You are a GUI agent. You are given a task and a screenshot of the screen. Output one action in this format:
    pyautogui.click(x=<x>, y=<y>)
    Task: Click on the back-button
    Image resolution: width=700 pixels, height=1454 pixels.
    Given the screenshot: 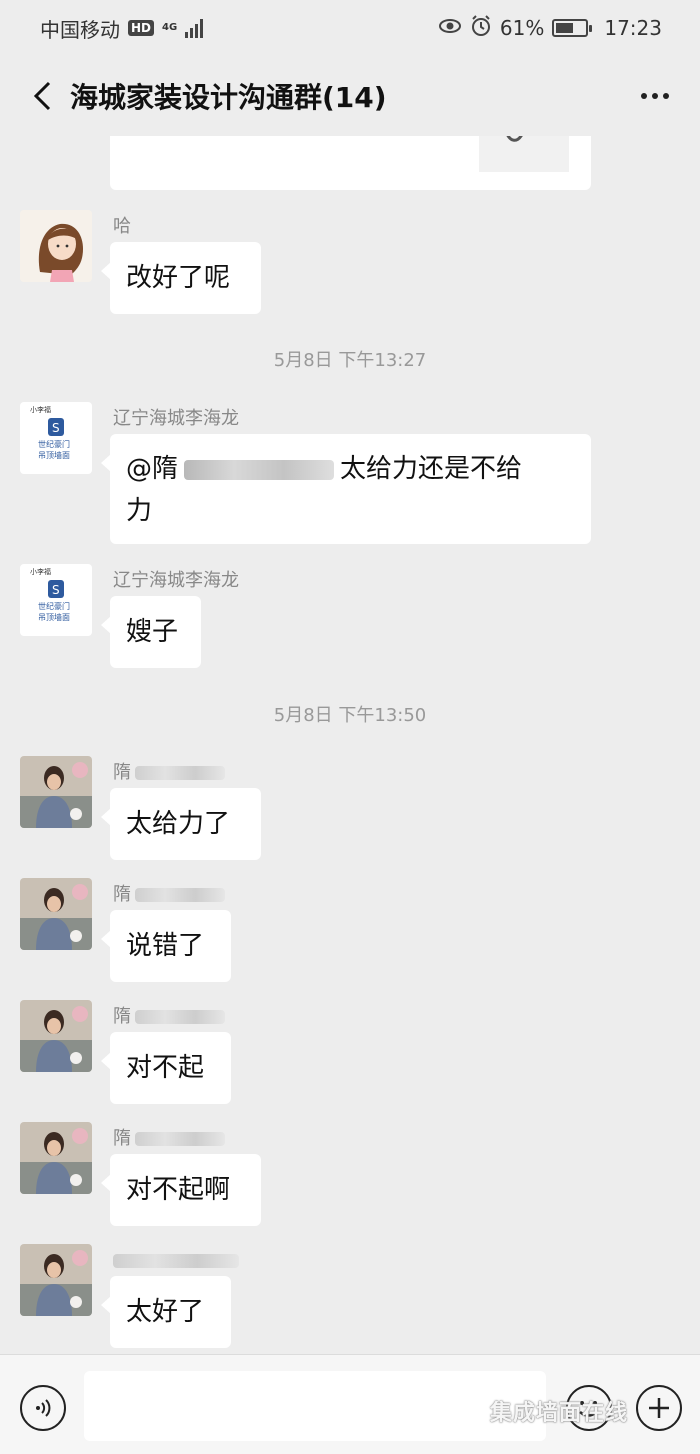 What is the action you would take?
    pyautogui.click(x=42, y=96)
    